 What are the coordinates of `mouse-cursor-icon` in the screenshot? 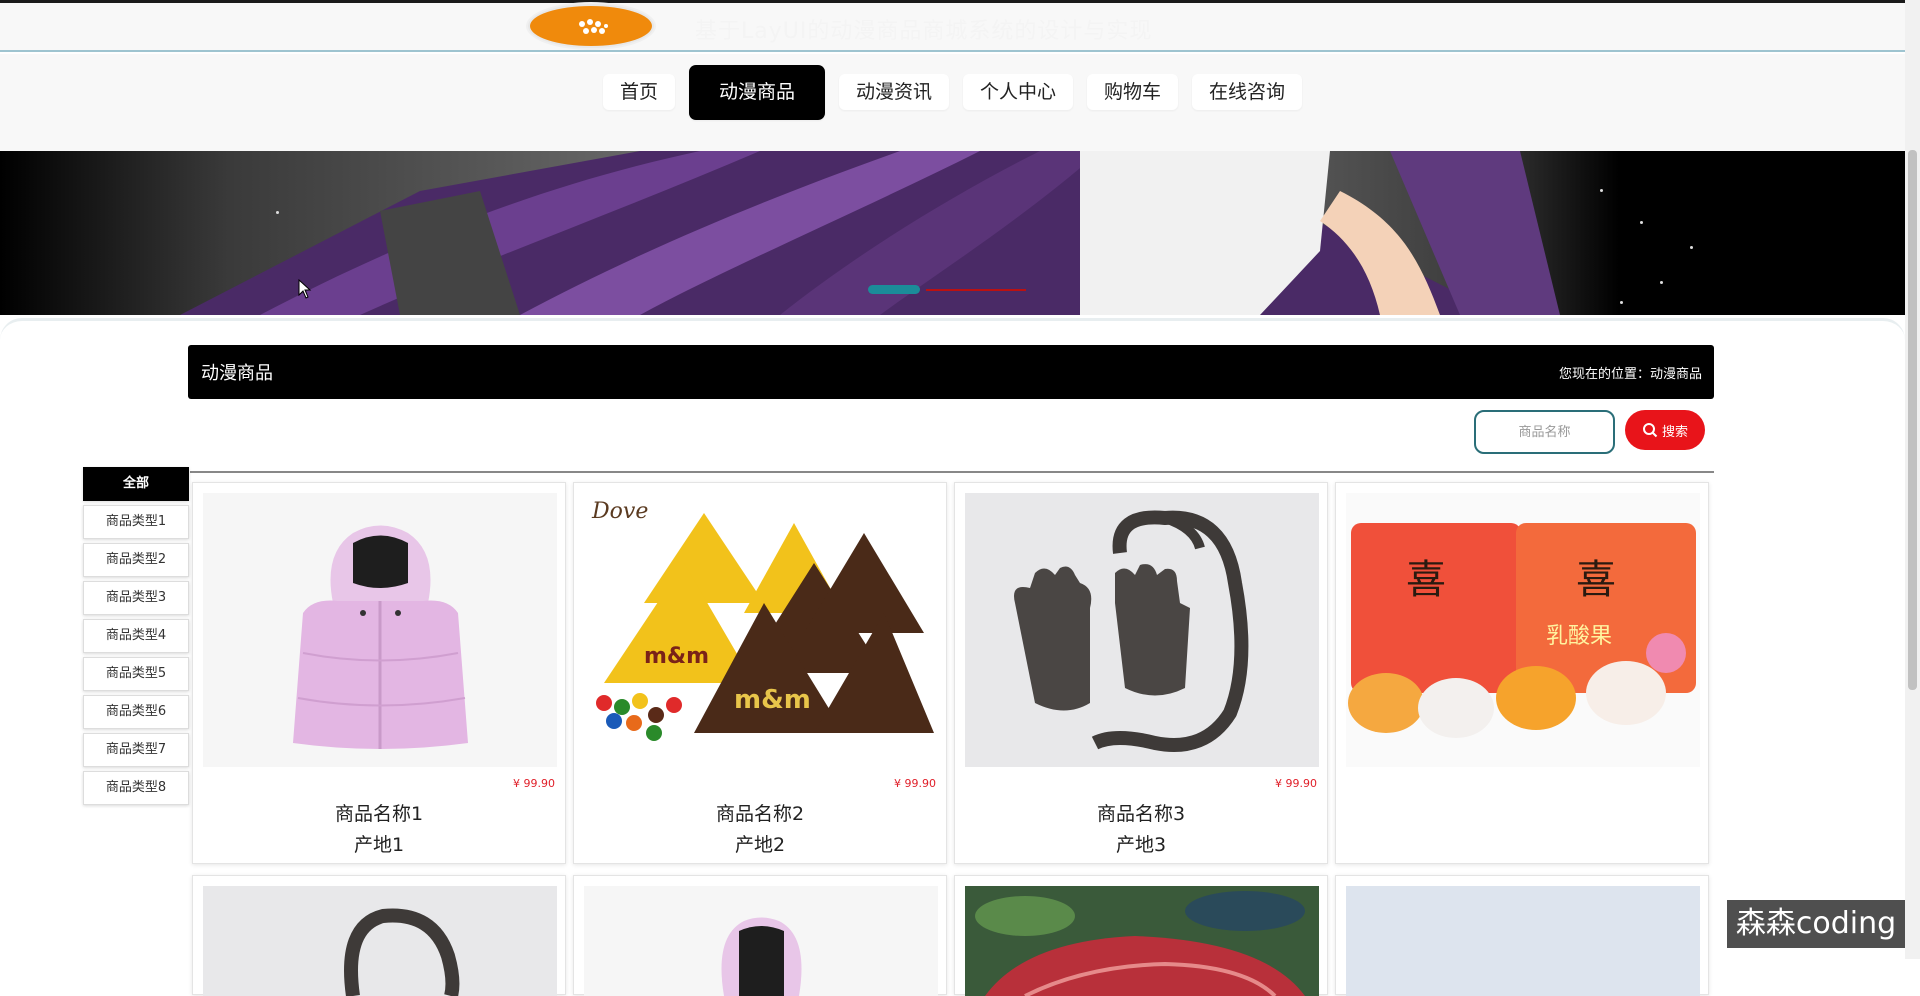 It's located at (305, 289).